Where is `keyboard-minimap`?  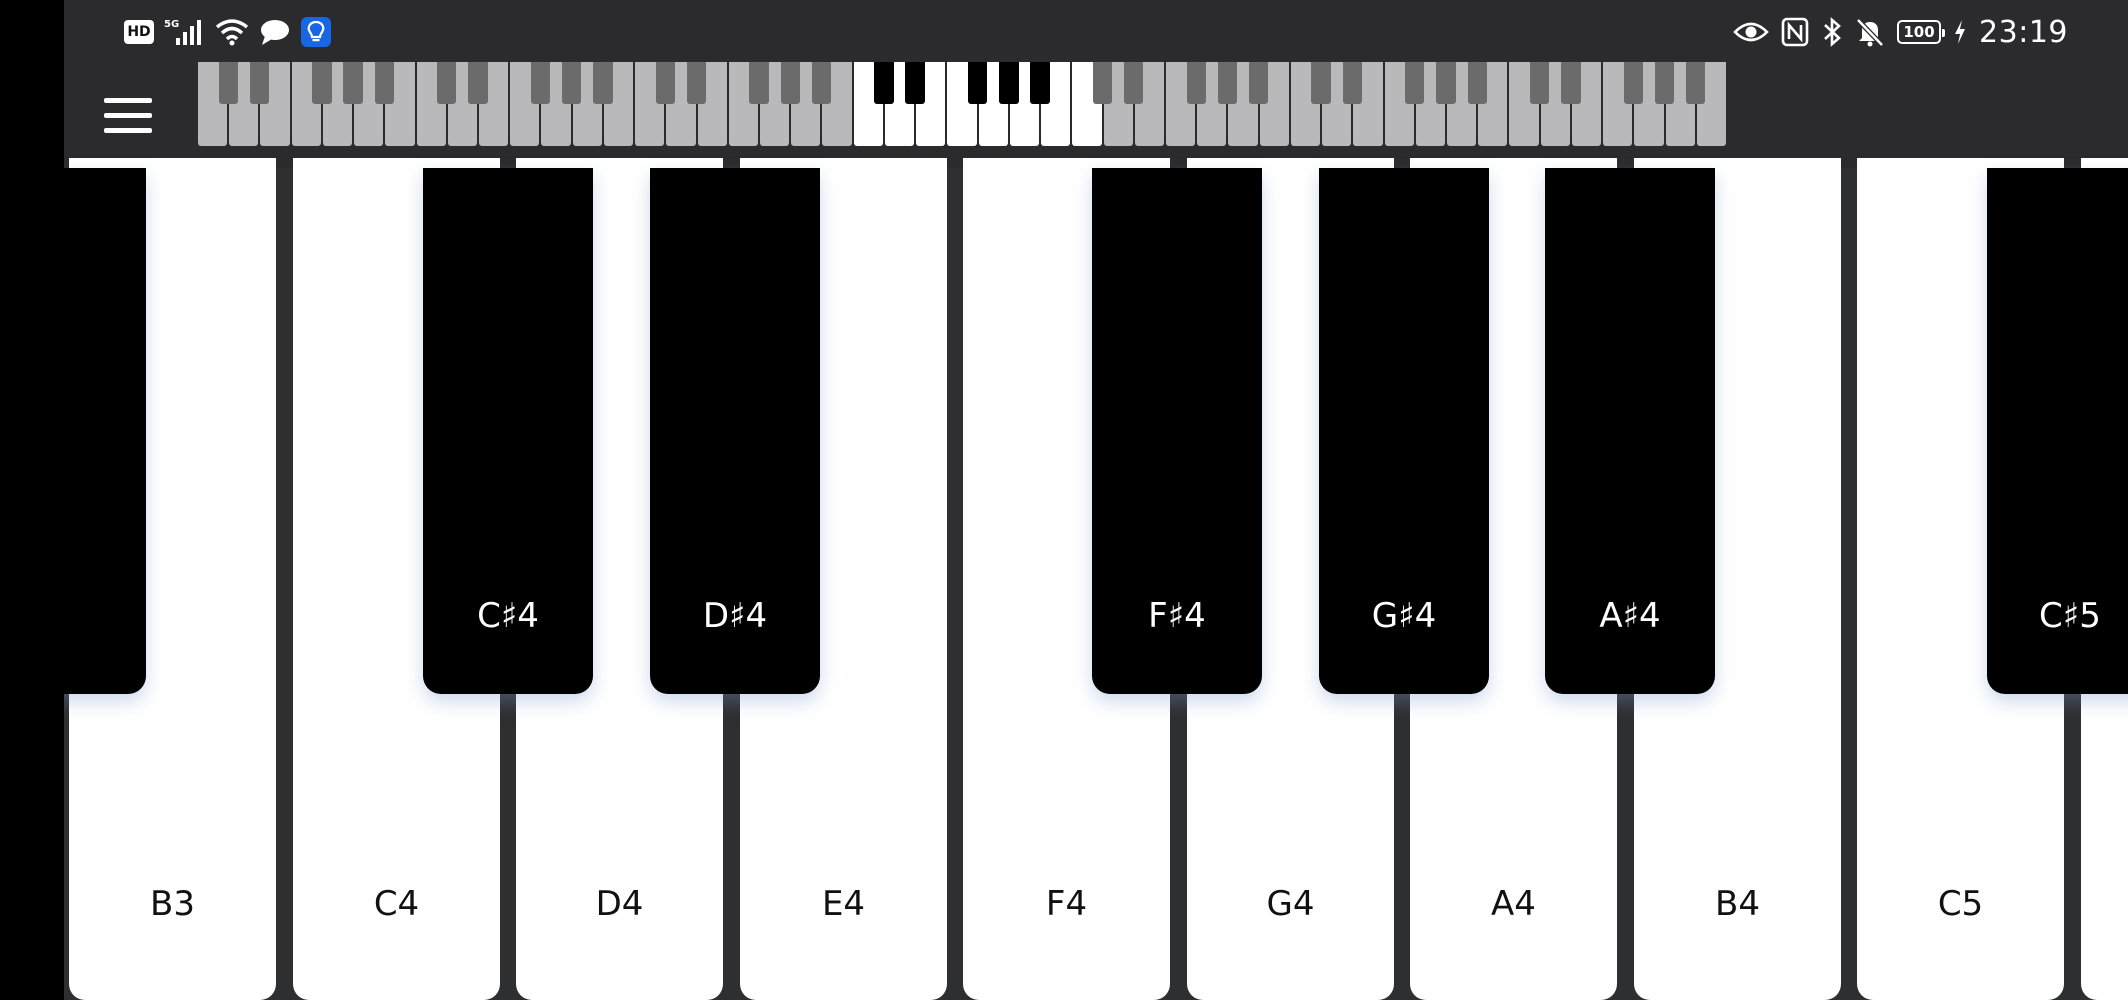
keyboard-minimap is located at coordinates (963, 104).